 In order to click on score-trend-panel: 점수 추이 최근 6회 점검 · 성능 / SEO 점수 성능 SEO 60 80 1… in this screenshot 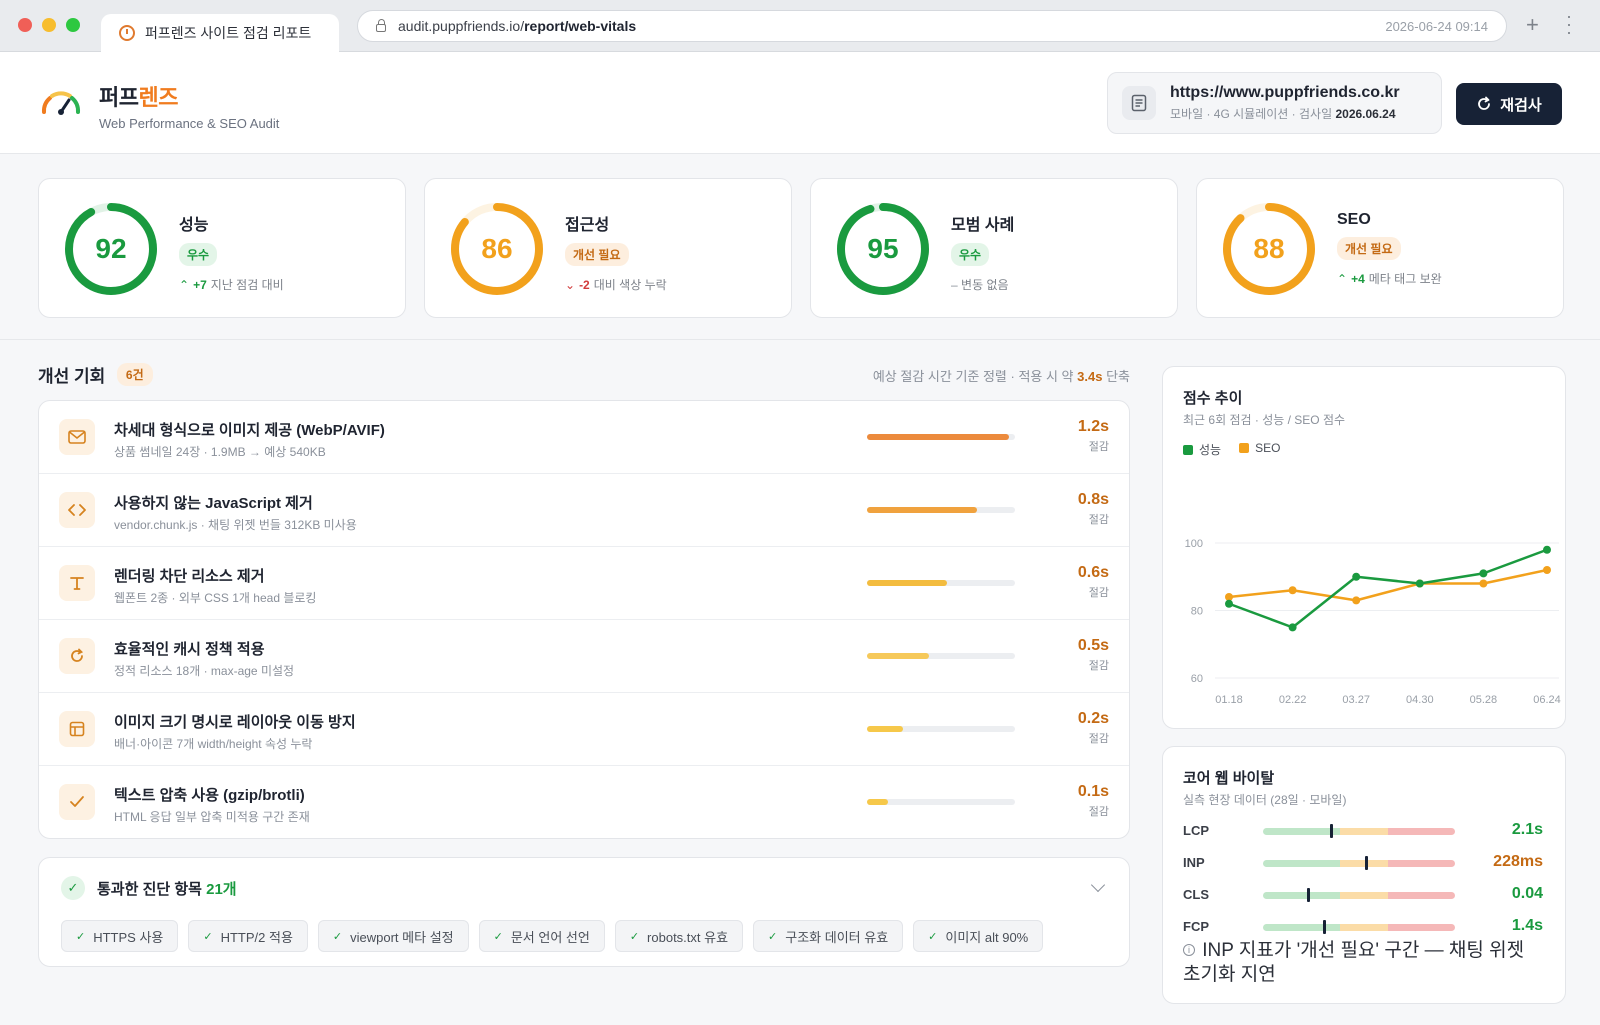, I will do `click(1364, 547)`.